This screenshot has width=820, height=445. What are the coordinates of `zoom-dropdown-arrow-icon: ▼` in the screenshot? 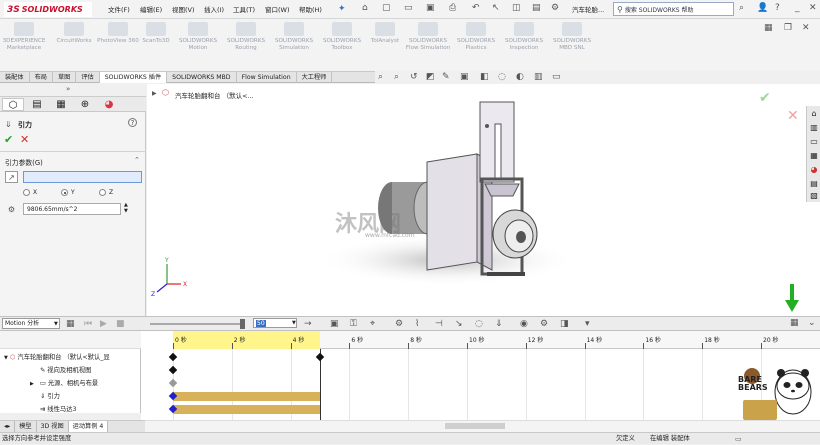 It's located at (294, 323).